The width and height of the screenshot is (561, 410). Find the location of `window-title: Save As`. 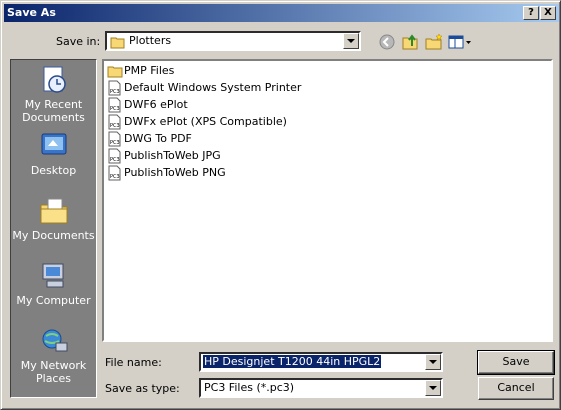

window-title: Save As is located at coordinates (31, 12).